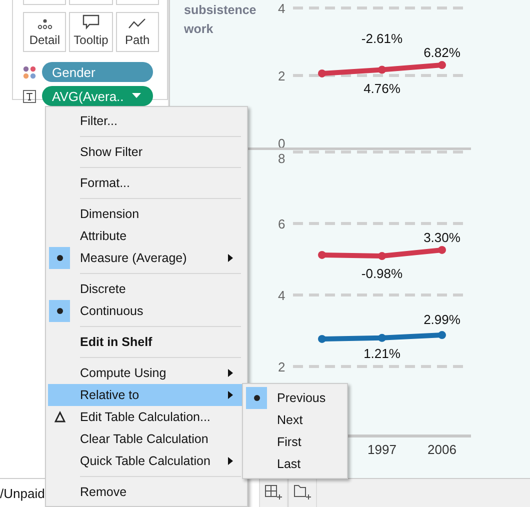  What do you see at coordinates (282, 224) in the screenshot?
I see `axis-tick-label: 6` at bounding box center [282, 224].